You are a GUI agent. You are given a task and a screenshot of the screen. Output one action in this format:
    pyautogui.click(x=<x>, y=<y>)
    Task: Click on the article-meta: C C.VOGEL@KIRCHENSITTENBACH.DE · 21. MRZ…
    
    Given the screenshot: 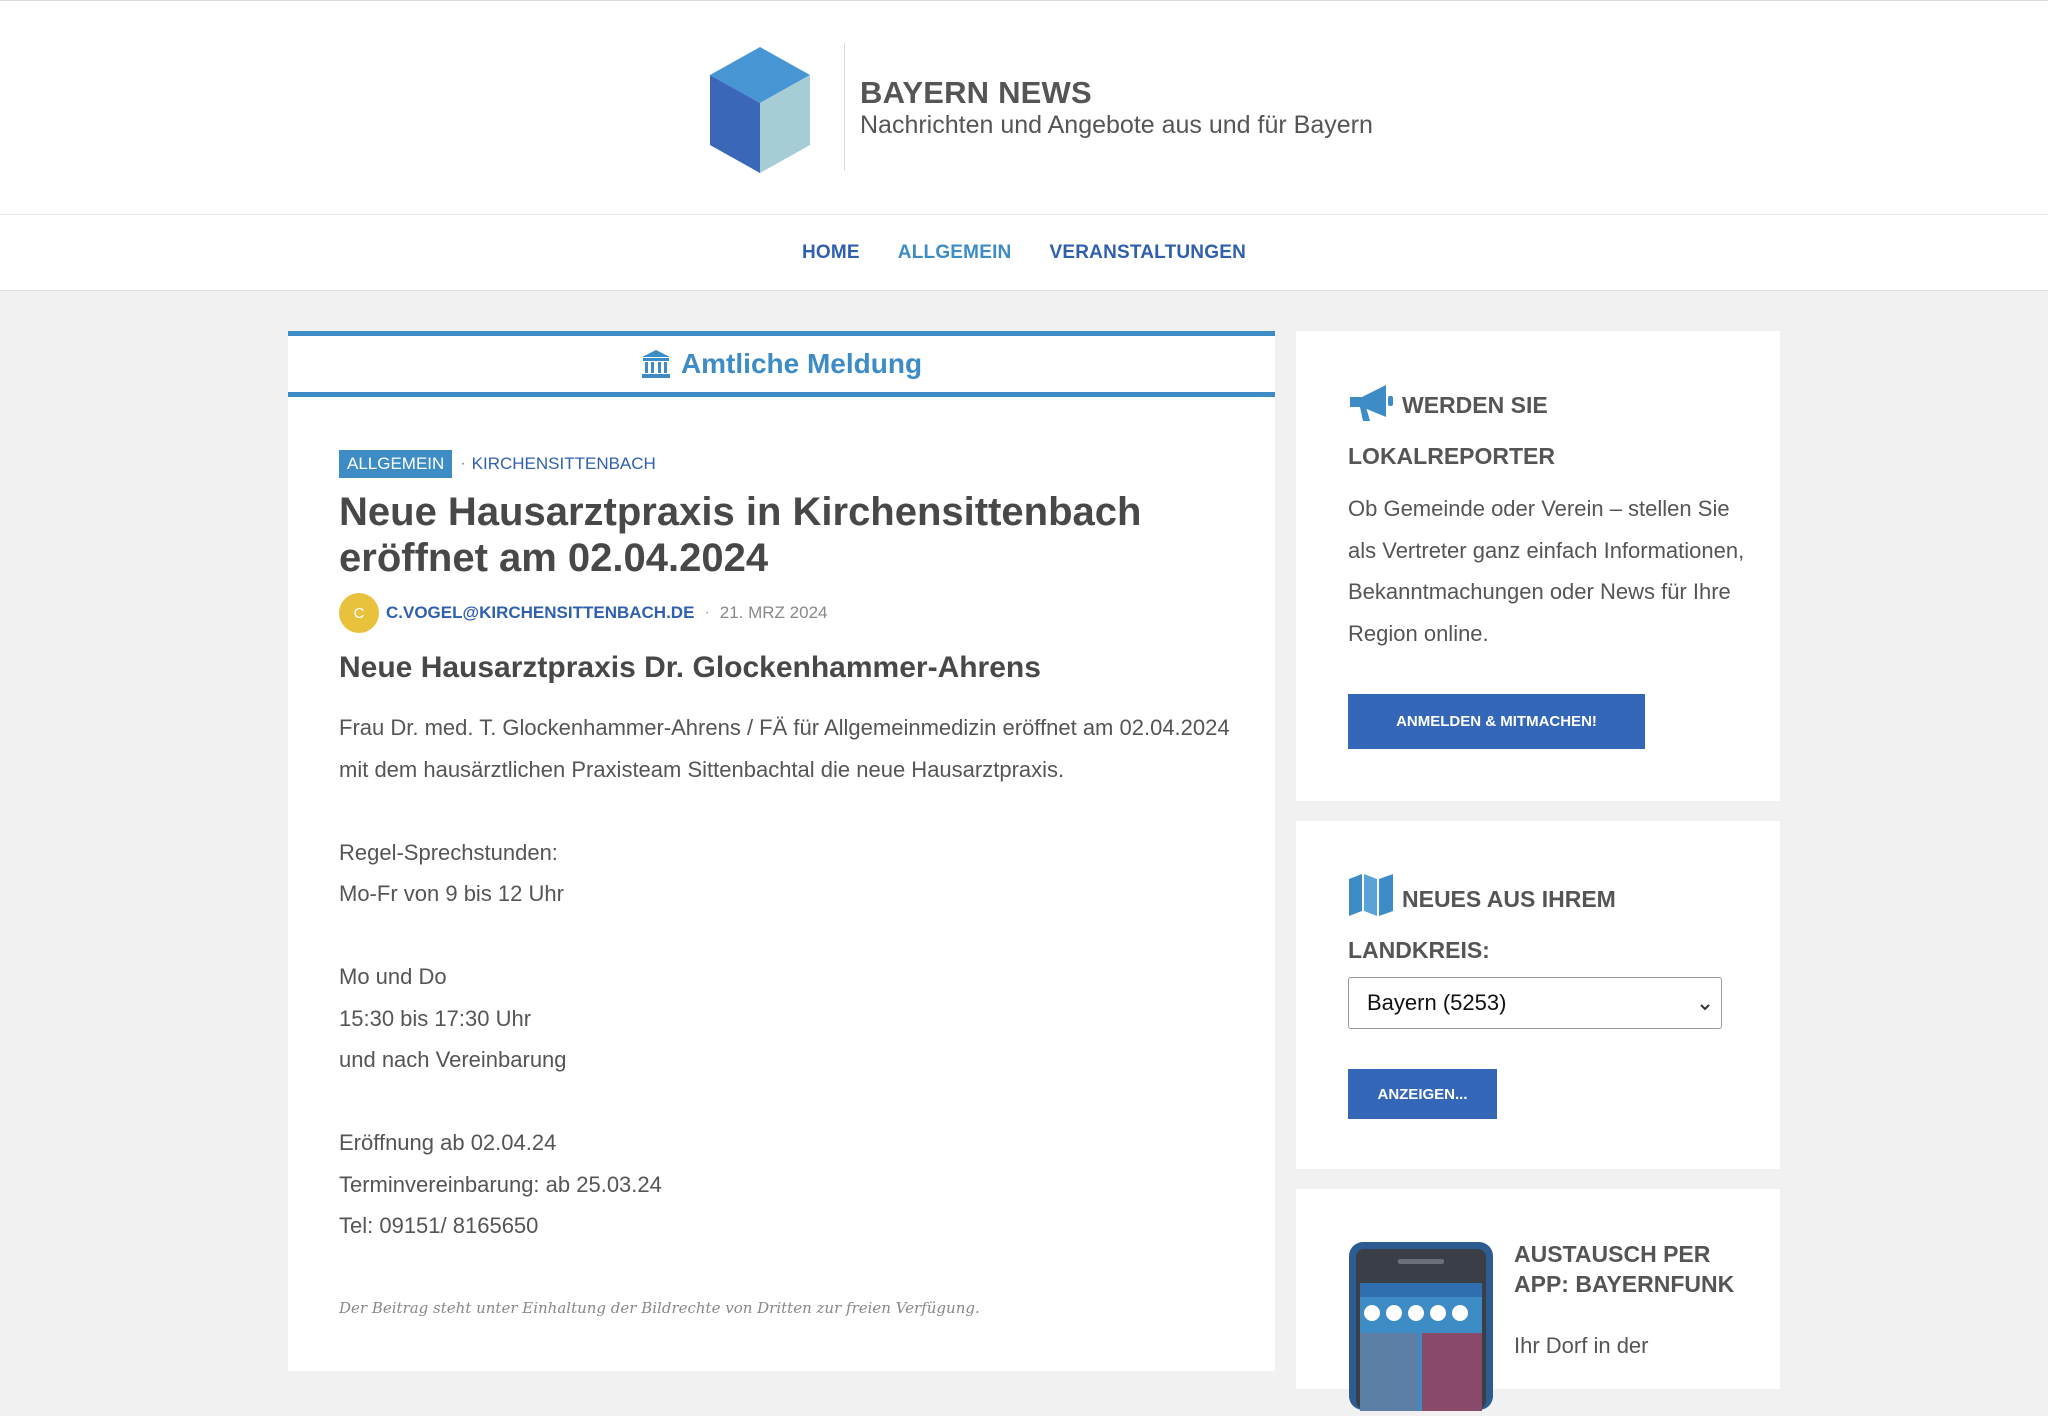 What is the action you would take?
    pyautogui.click(x=583, y=613)
    